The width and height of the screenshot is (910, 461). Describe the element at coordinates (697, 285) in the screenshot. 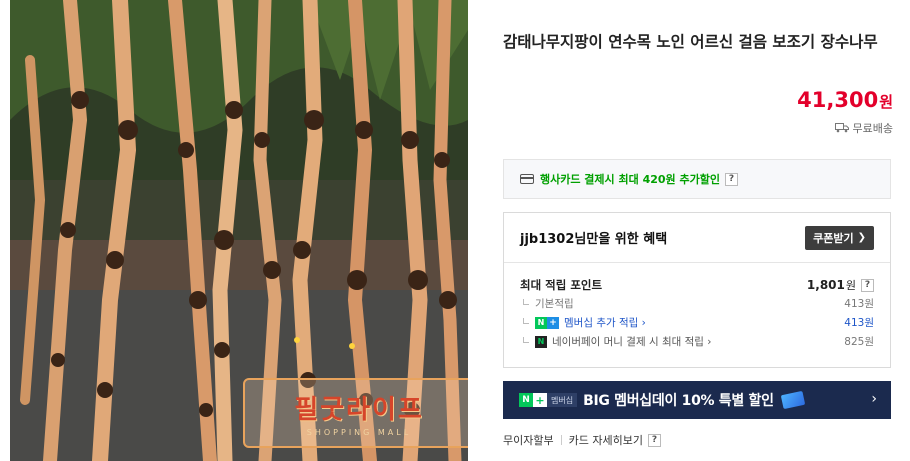

I see `points-total-row: 최대 적립 포인트 1,801 원 ?` at that location.